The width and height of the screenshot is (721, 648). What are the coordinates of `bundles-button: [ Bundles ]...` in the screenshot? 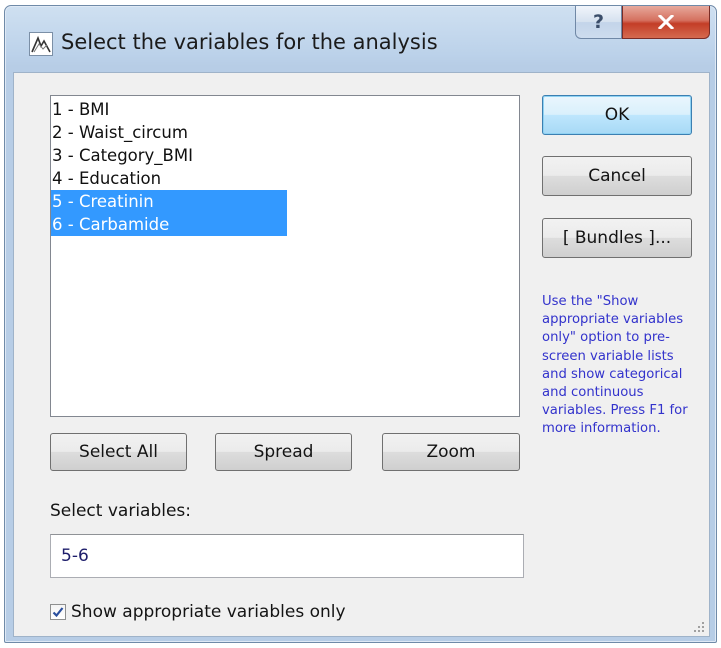 It's located at (617, 238).